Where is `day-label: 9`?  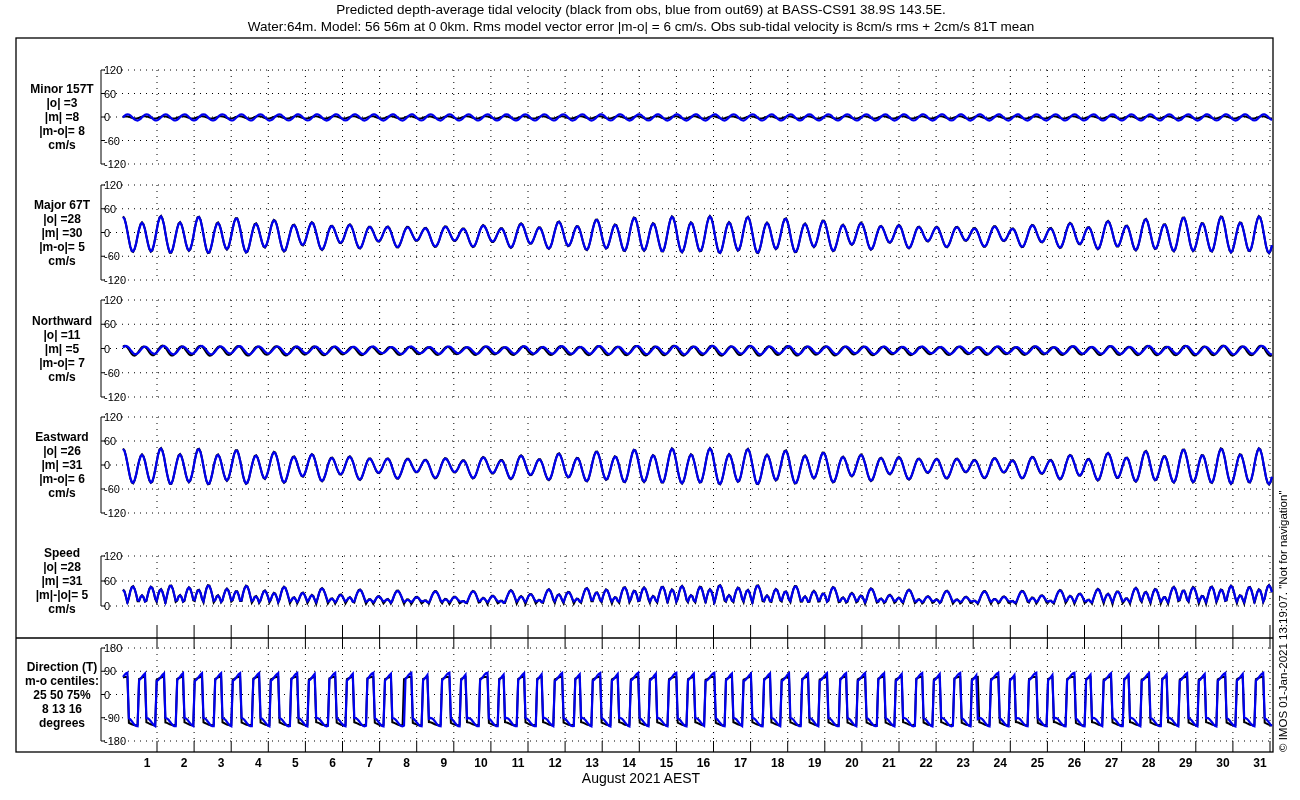
day-label: 9 is located at coordinates (444, 763).